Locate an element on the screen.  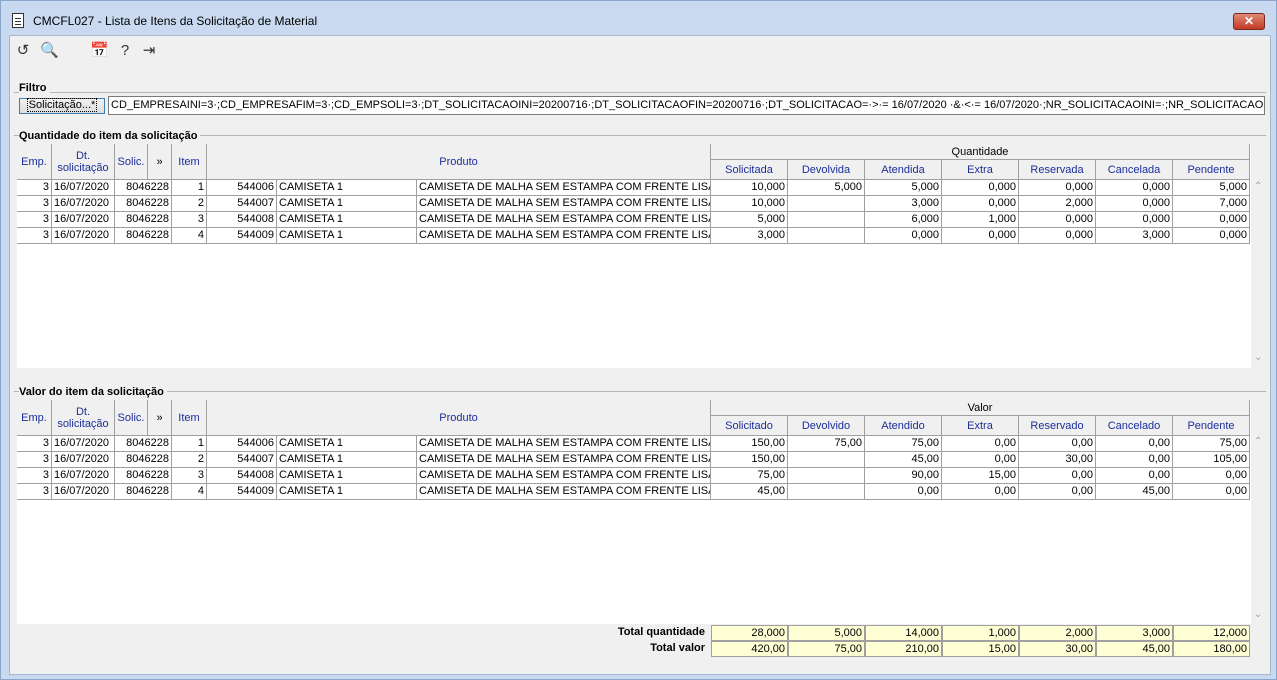
total-quantidade-value: 14,000 is located at coordinates (903, 633).